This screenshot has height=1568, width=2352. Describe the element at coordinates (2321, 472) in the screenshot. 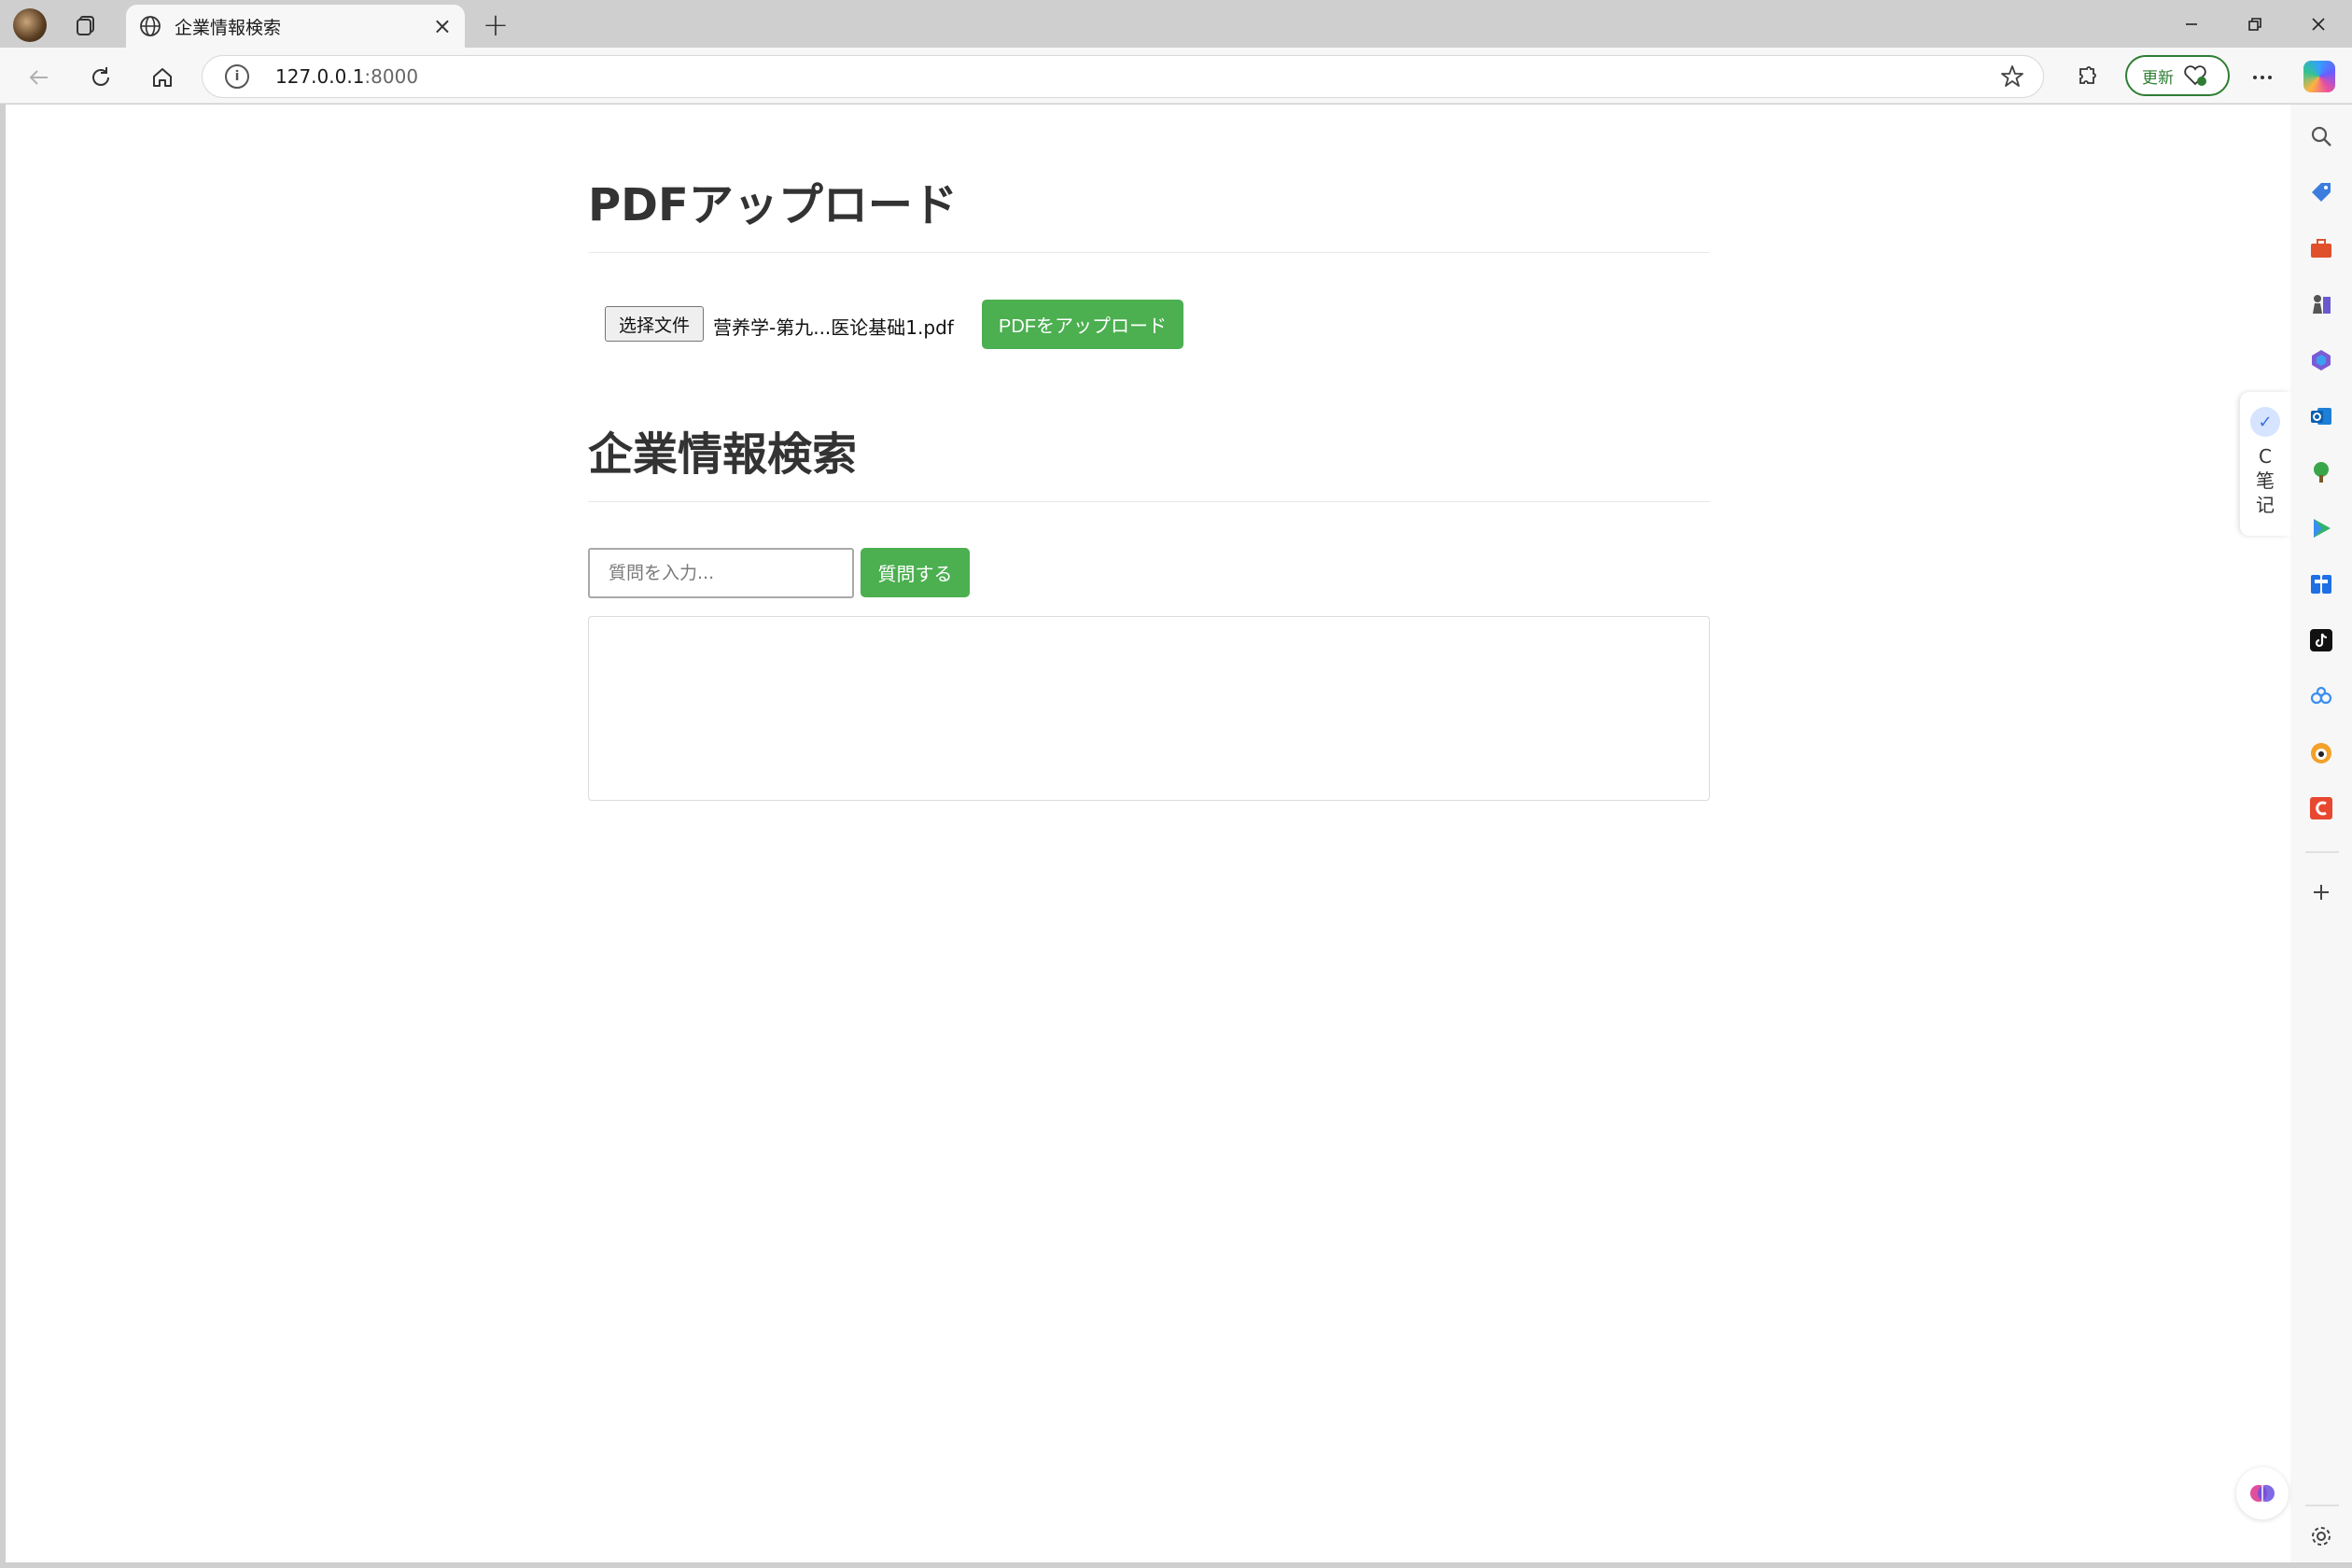

I see `tree-icon` at that location.